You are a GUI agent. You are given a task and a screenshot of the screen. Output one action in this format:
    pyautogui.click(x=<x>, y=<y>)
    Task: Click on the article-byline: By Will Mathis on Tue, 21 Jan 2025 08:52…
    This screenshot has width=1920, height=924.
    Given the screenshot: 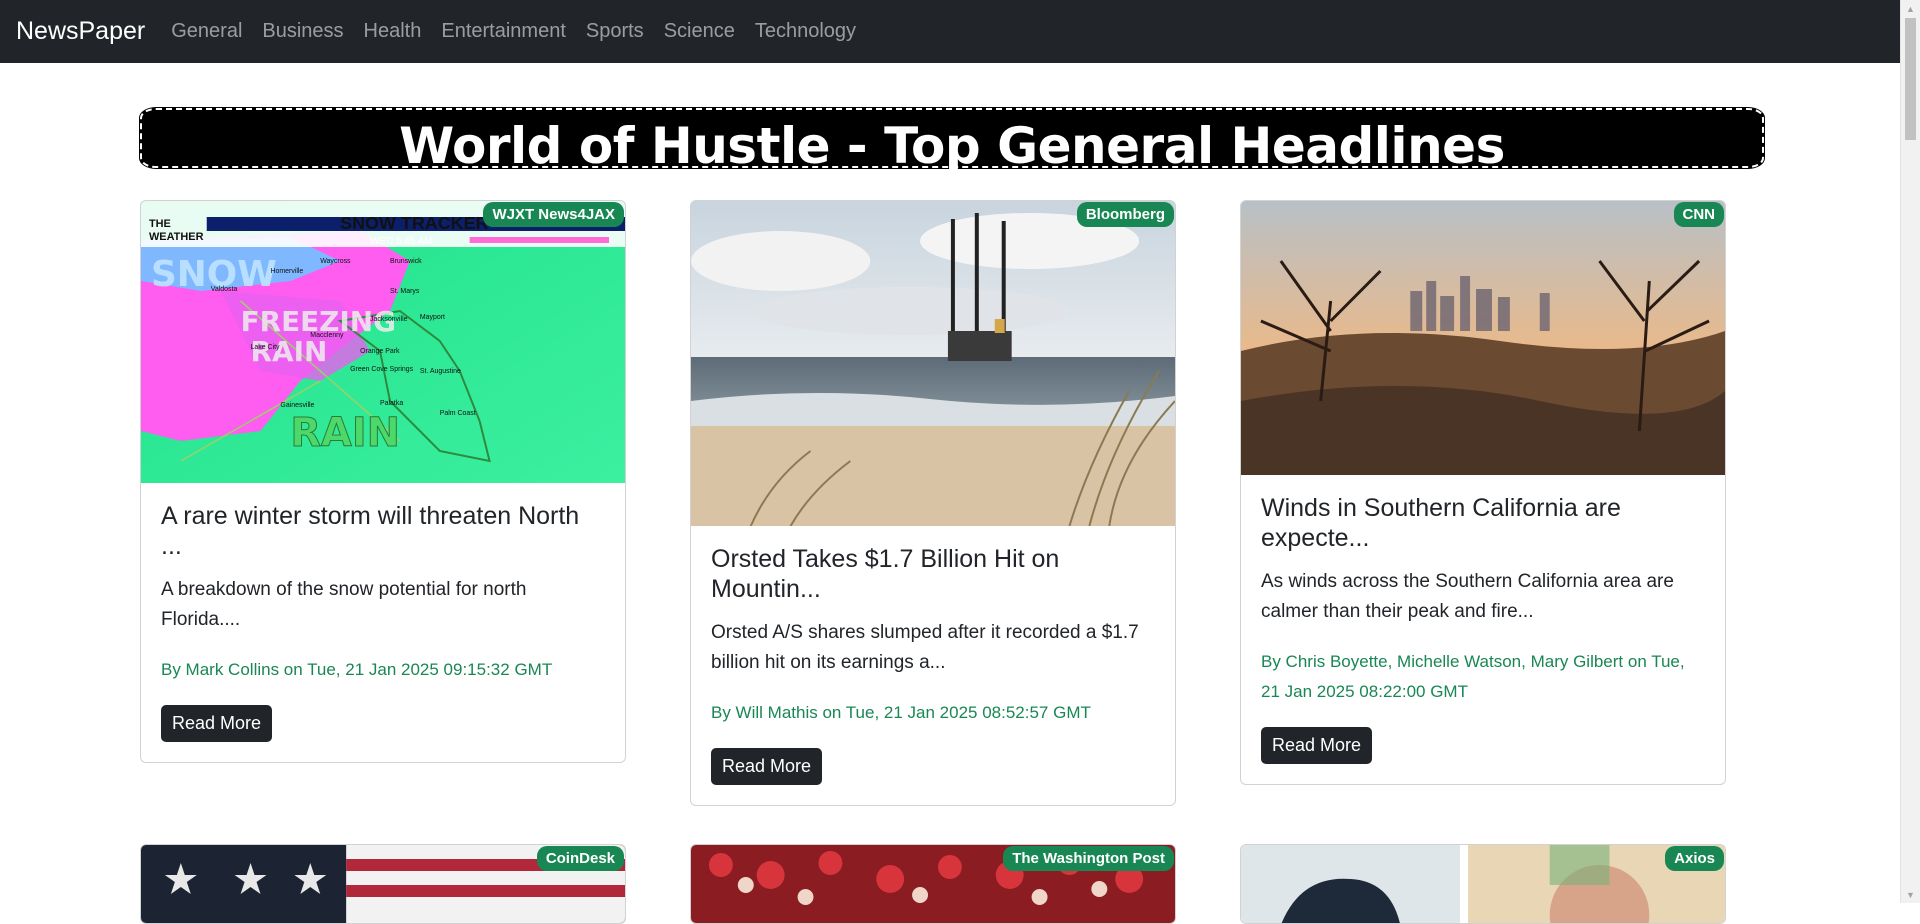 What is the action you would take?
    pyautogui.click(x=901, y=712)
    